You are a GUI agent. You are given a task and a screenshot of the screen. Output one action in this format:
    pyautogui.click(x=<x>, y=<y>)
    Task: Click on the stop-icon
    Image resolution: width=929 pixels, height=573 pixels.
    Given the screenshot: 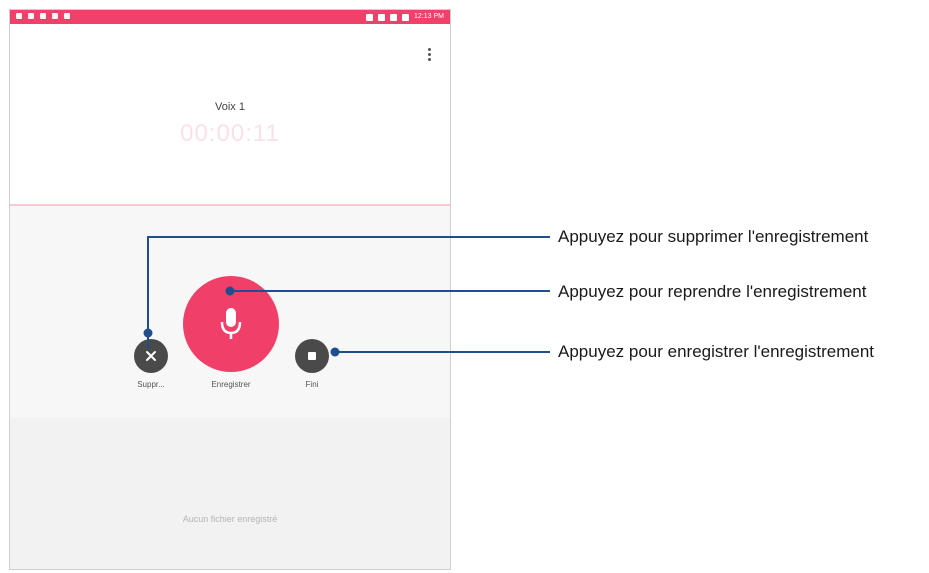 What is the action you would take?
    pyautogui.click(x=312, y=356)
    